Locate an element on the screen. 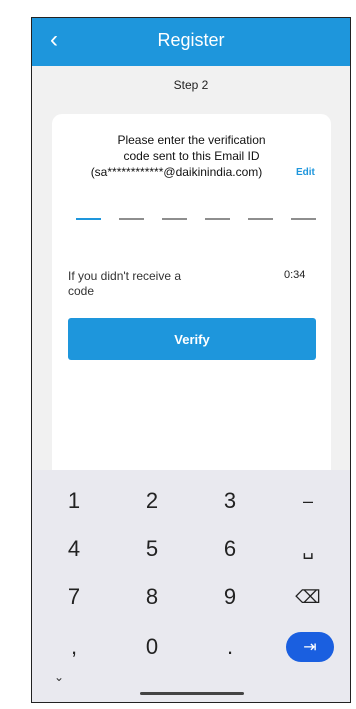  key-minus: – is located at coordinates (308, 501).